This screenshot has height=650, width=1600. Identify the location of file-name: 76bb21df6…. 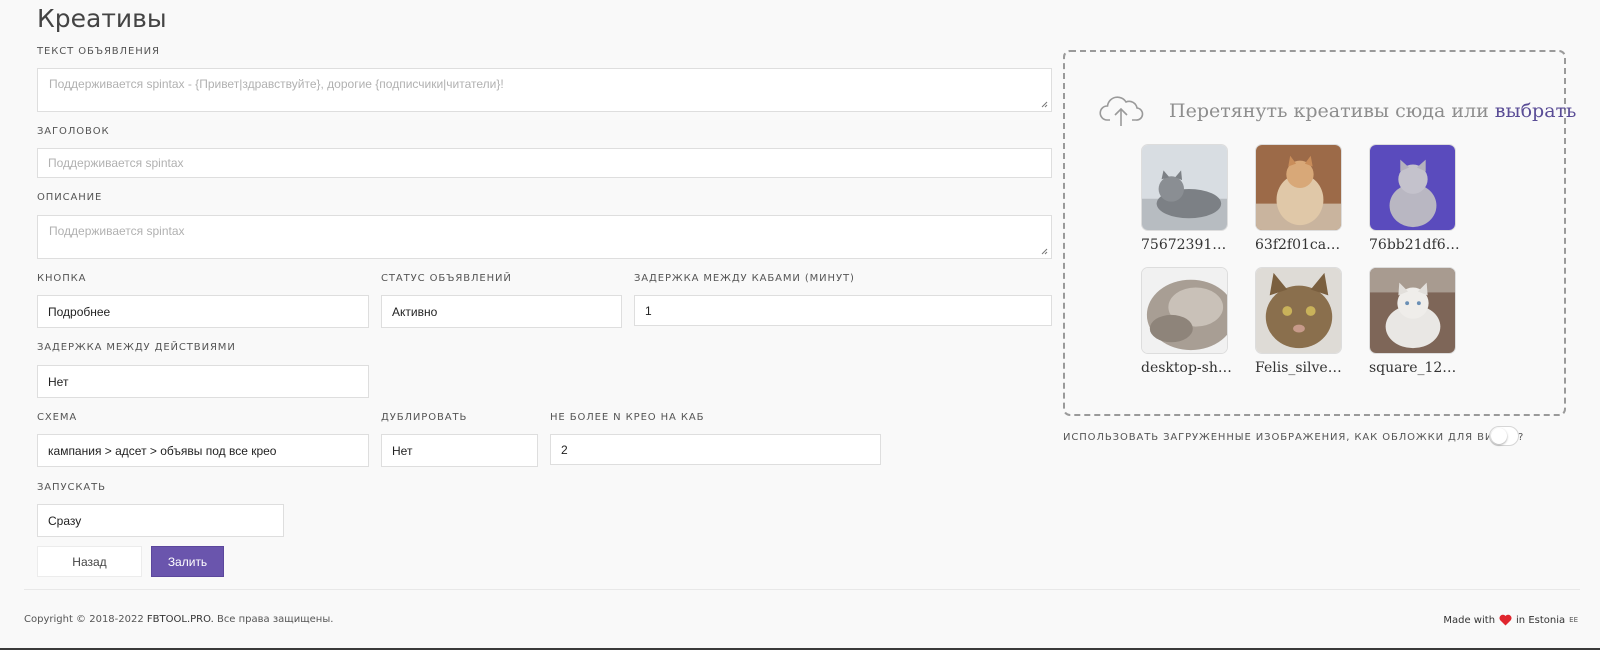
(1414, 245).